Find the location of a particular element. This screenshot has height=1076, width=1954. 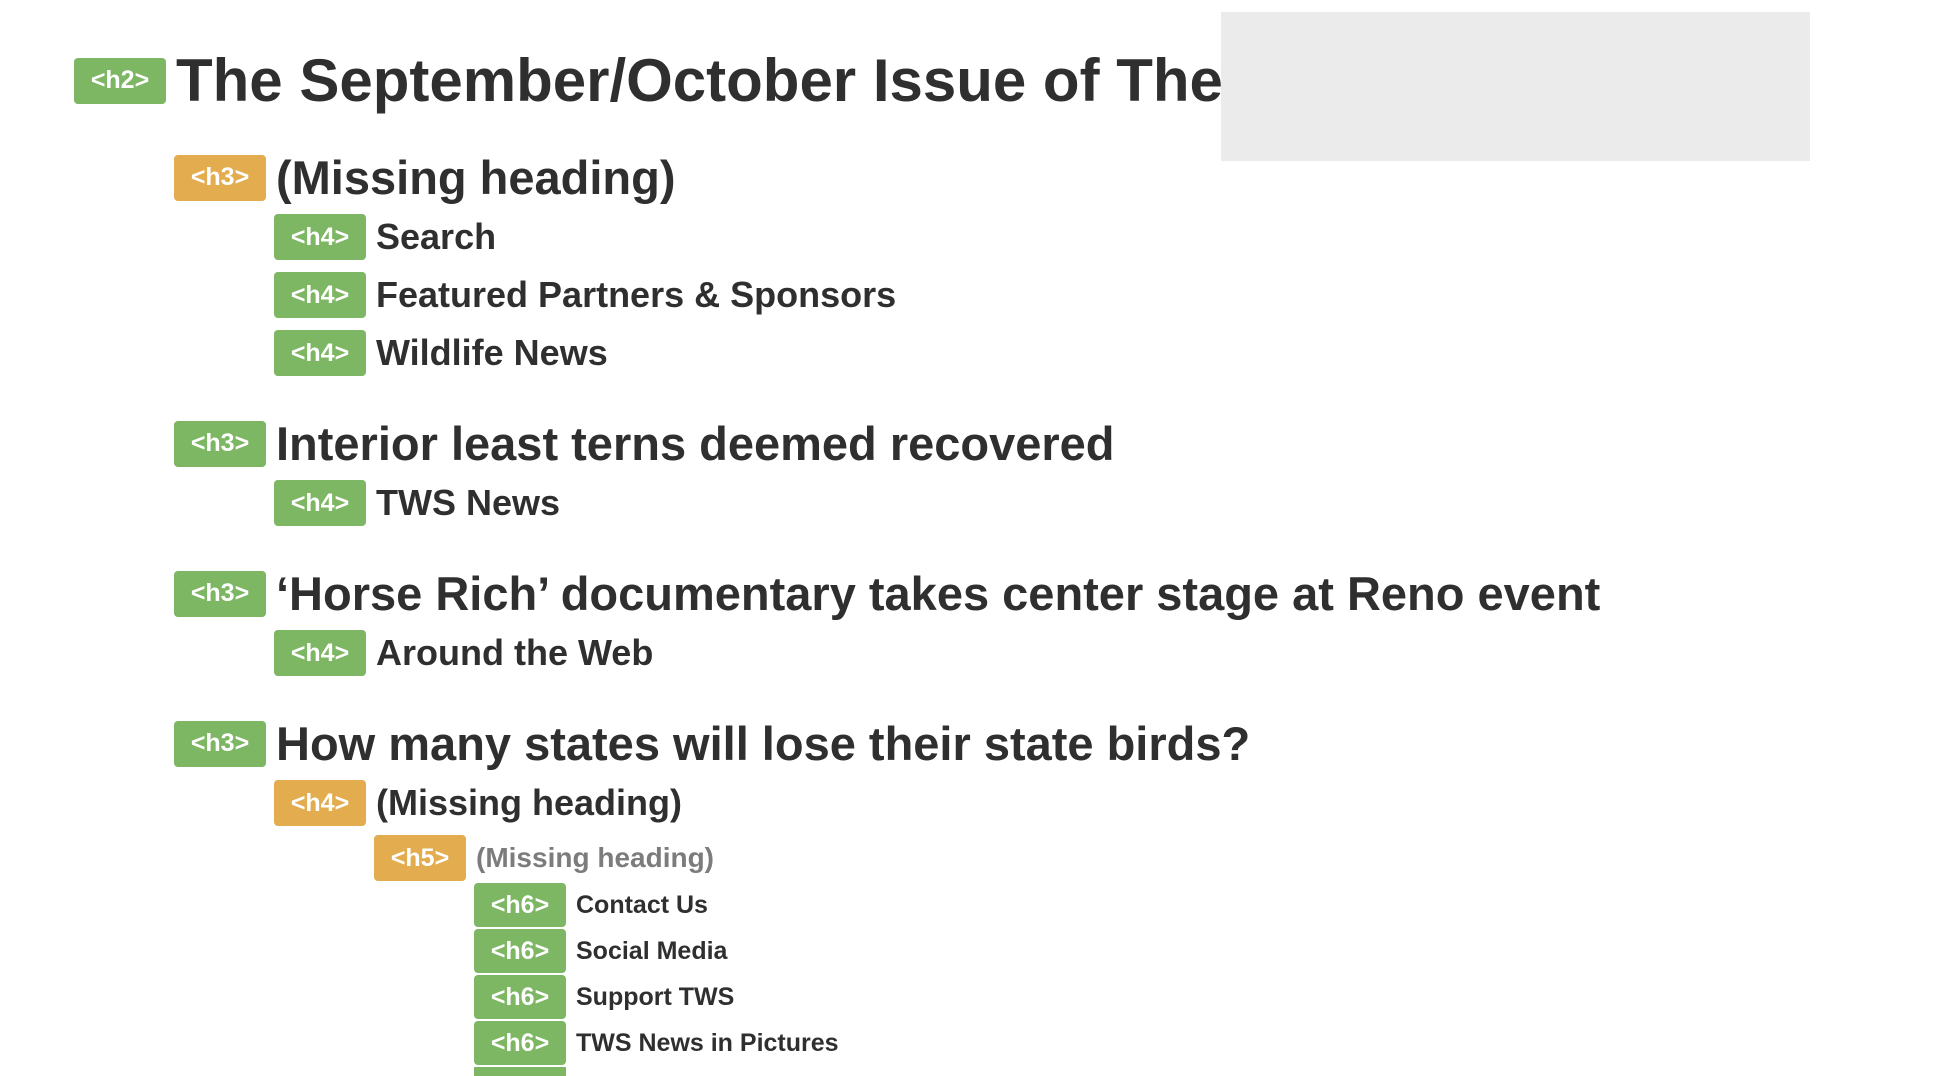

outline-h4-row-missing: <h4> (Missing heading) is located at coordinates (478, 803).